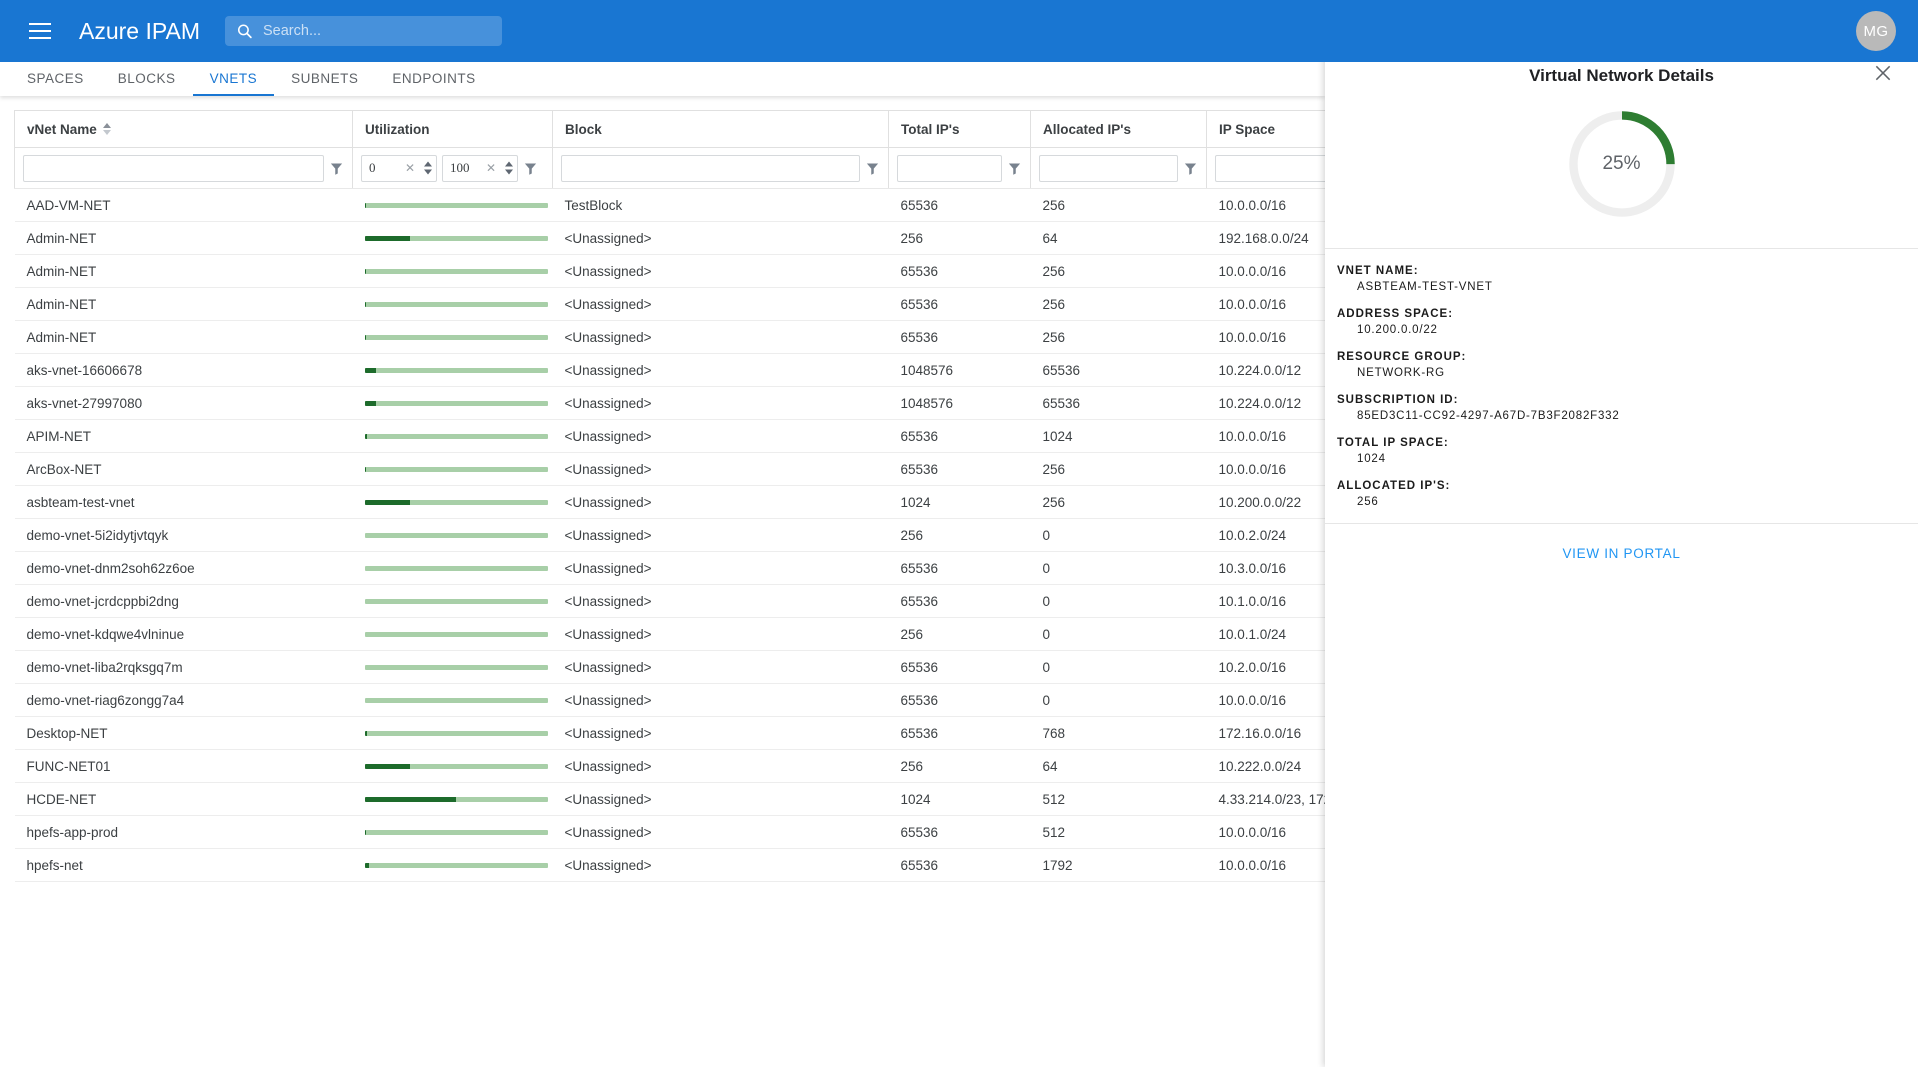 Image resolution: width=1918 pixels, height=1067 pixels. I want to click on tab-spaces: SPACES, so click(55, 79).